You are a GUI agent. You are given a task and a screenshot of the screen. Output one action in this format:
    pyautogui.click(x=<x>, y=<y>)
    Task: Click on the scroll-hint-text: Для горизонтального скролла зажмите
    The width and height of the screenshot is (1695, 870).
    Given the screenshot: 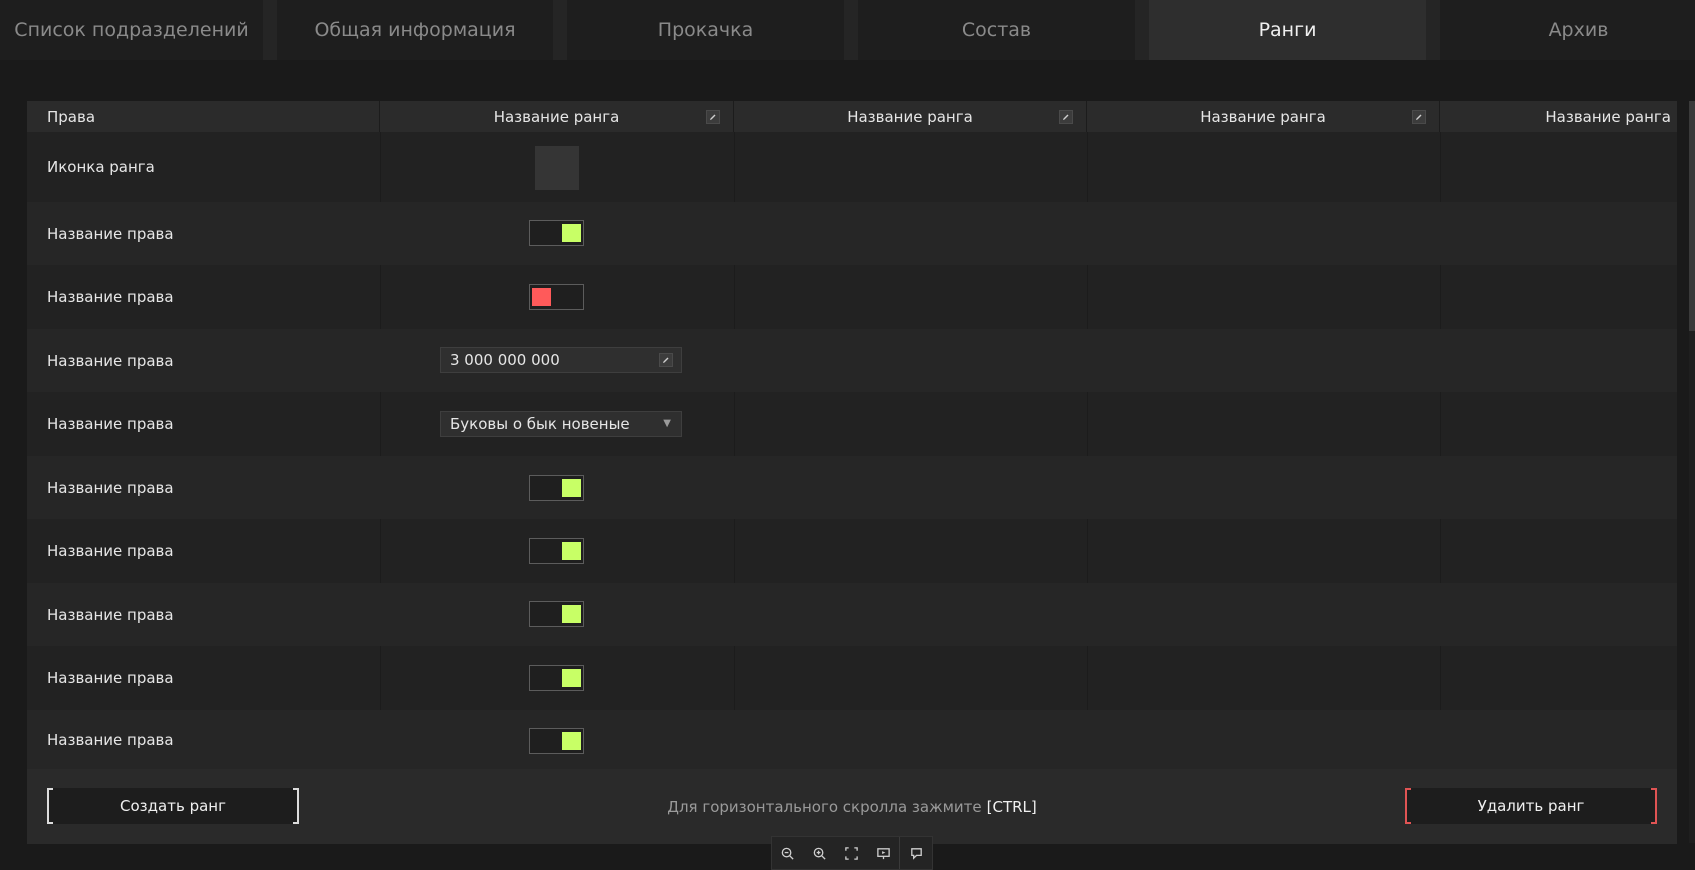 What is the action you would take?
    pyautogui.click(x=824, y=806)
    